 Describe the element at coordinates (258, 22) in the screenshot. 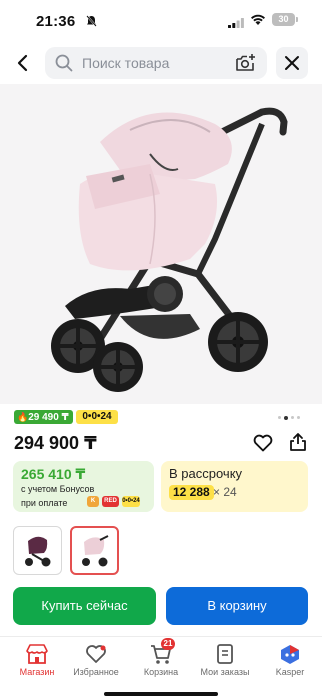

I see `wifi-icon` at that location.